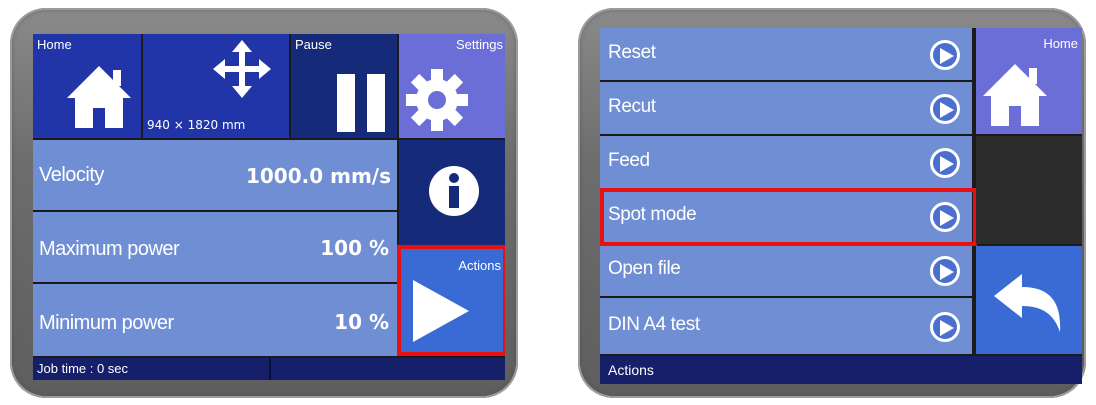  Describe the element at coordinates (437, 100) in the screenshot. I see `gear-icon` at that location.